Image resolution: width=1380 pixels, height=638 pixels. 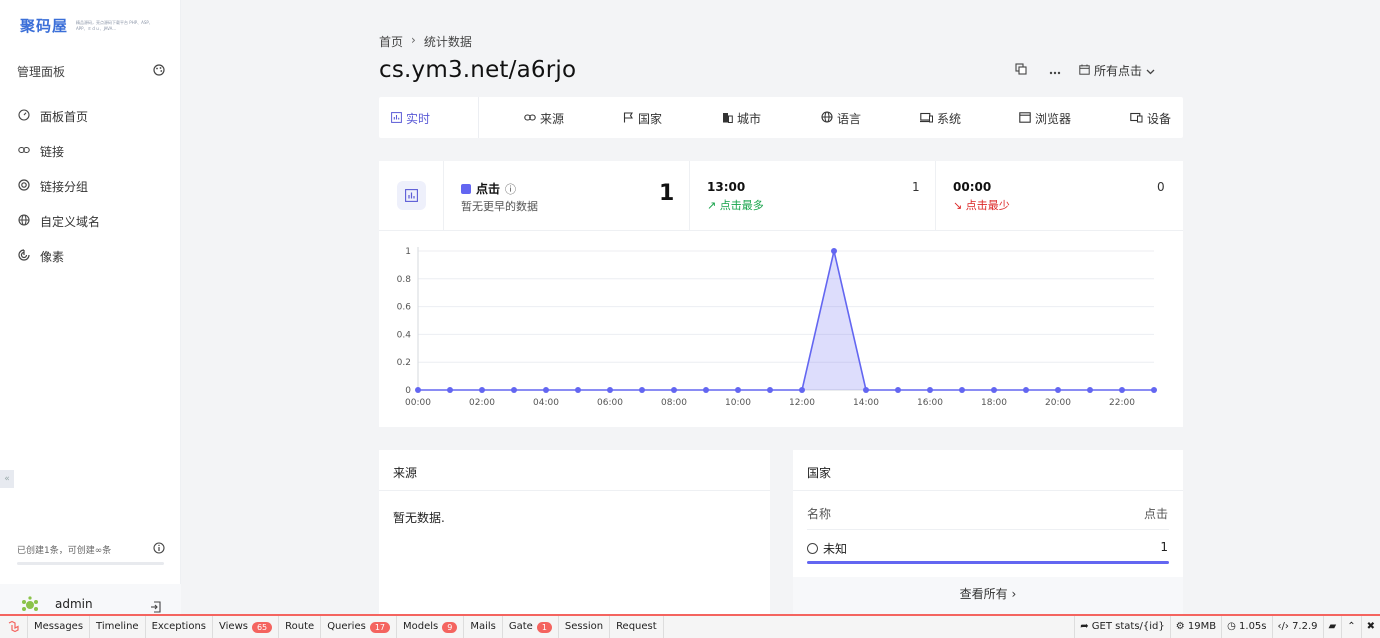 I want to click on count-badge: 17, so click(x=379, y=627).